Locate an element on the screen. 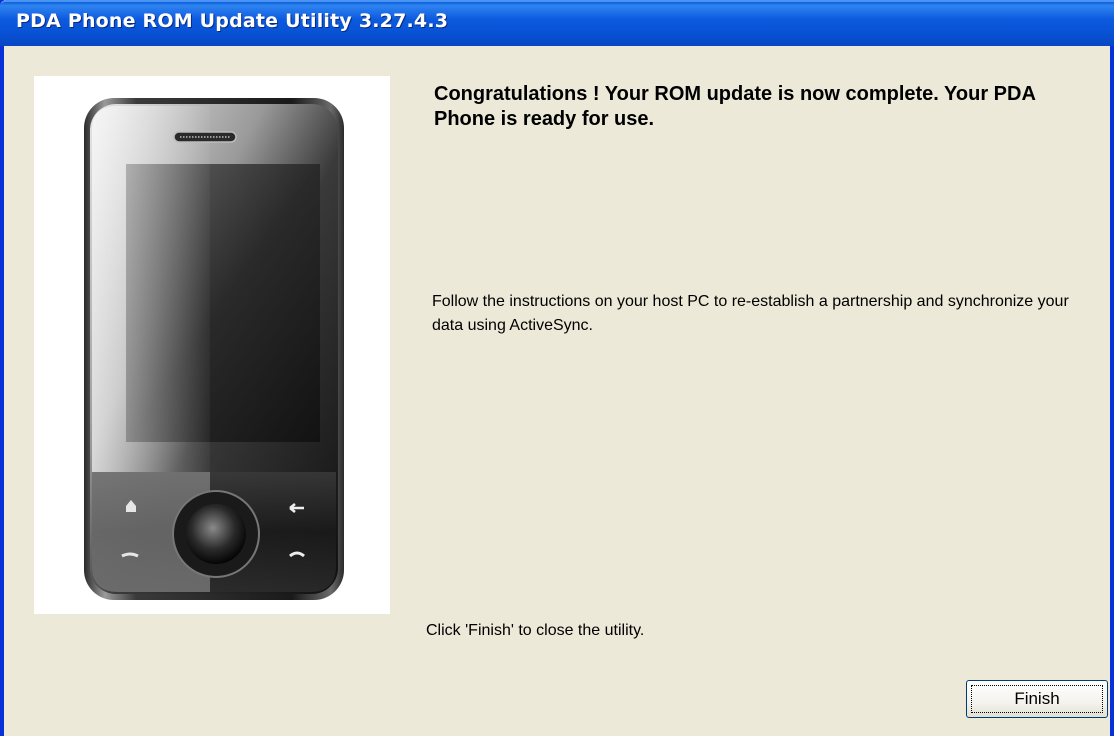 This screenshot has width=1114, height=736. window-title: PDA Phone ROM Update Utility 3.27.4.3 is located at coordinates (232, 21).